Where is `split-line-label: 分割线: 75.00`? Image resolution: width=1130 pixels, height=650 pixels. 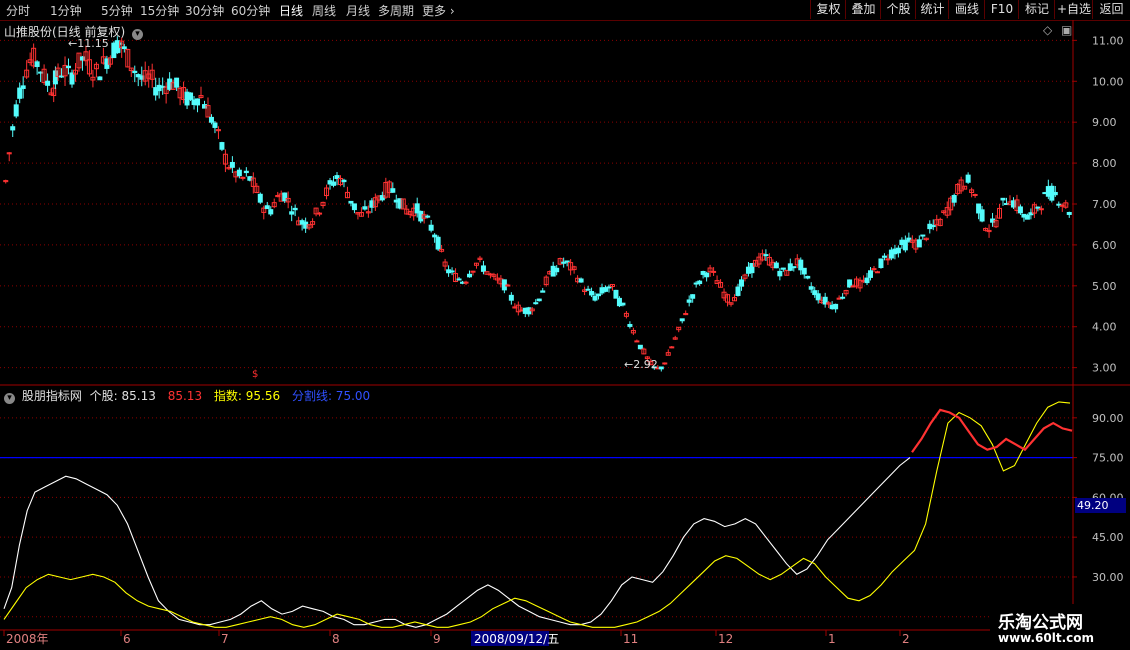 split-line-label: 分割线: 75.00 is located at coordinates (331, 396).